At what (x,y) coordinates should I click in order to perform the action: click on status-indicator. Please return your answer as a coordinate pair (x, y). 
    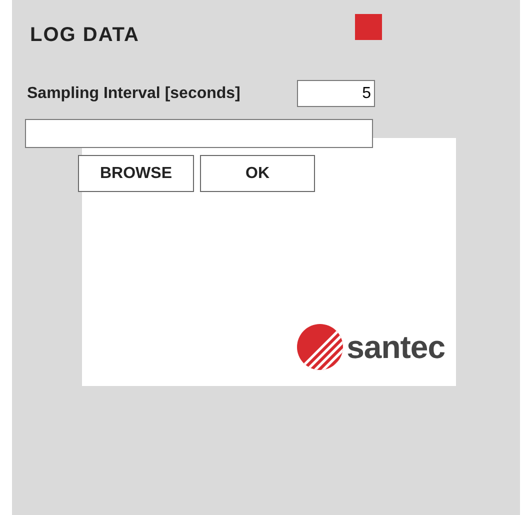
    Looking at the image, I should click on (368, 27).